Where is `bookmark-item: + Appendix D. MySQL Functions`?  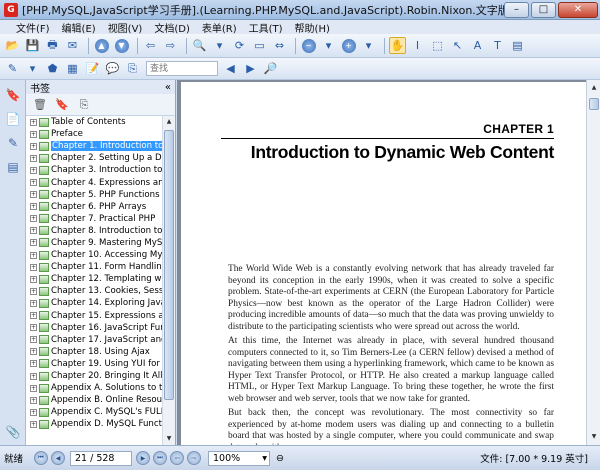 bookmark-item: + Appendix D. MySQL Functions is located at coordinates (94, 424).